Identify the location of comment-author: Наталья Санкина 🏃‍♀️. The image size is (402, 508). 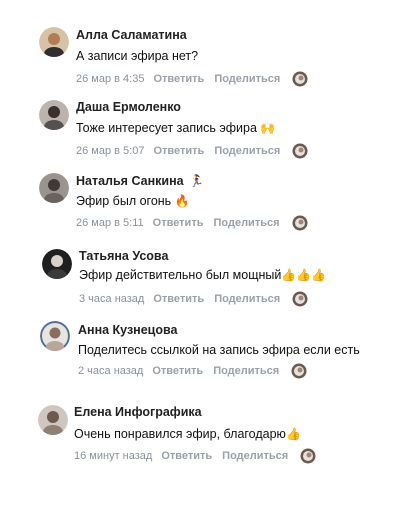
(140, 181).